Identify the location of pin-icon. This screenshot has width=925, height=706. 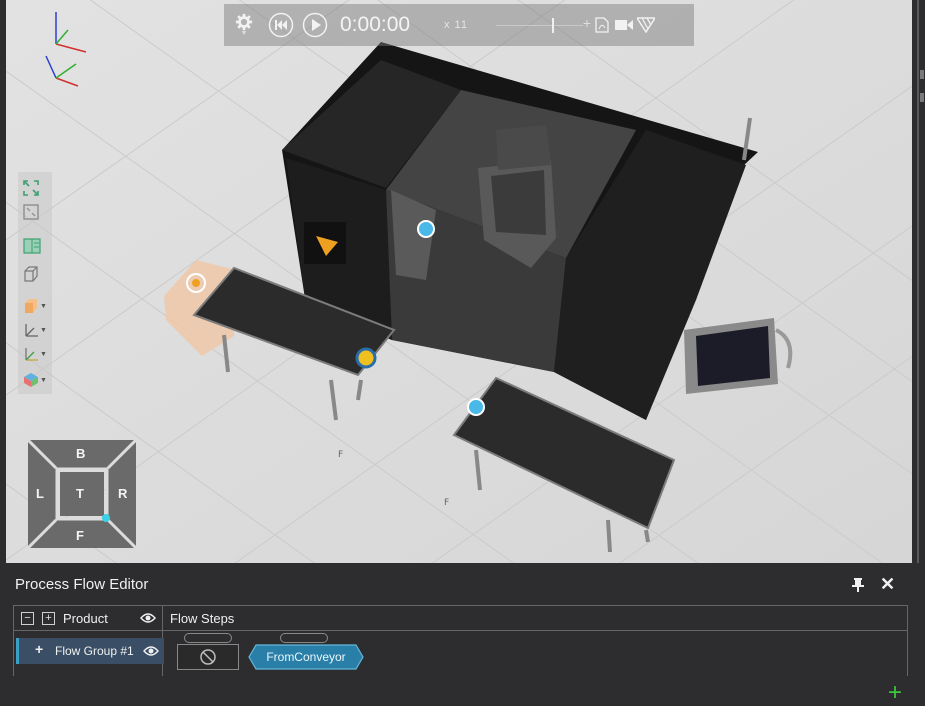
(858, 585).